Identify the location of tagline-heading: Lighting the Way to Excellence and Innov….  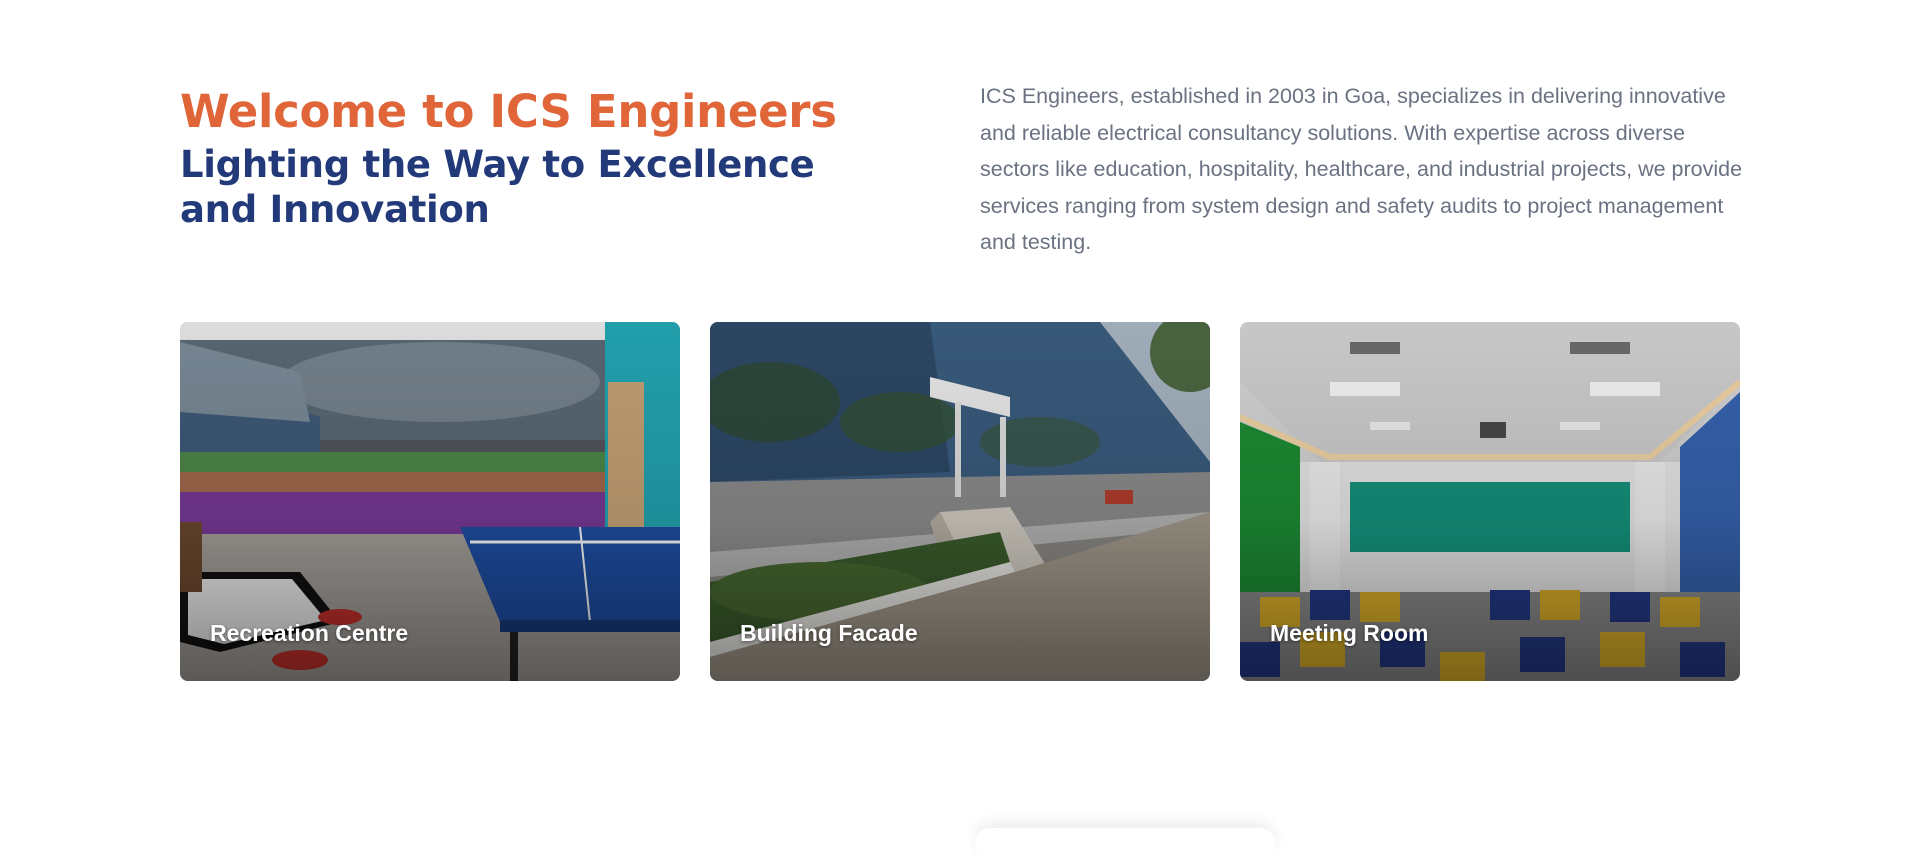
(497, 187).